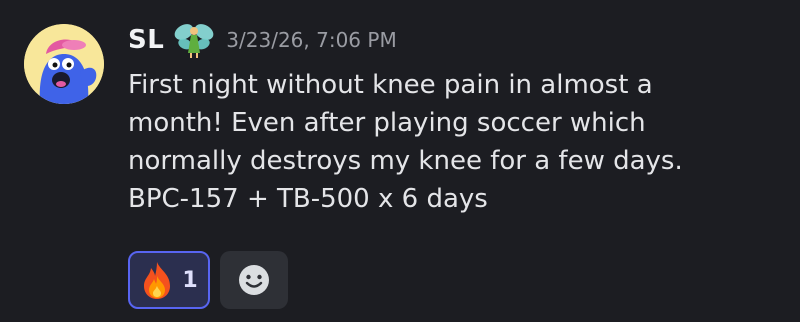 The width and height of the screenshot is (800, 322). I want to click on blue-monster-avatar-icon, so click(64, 64).